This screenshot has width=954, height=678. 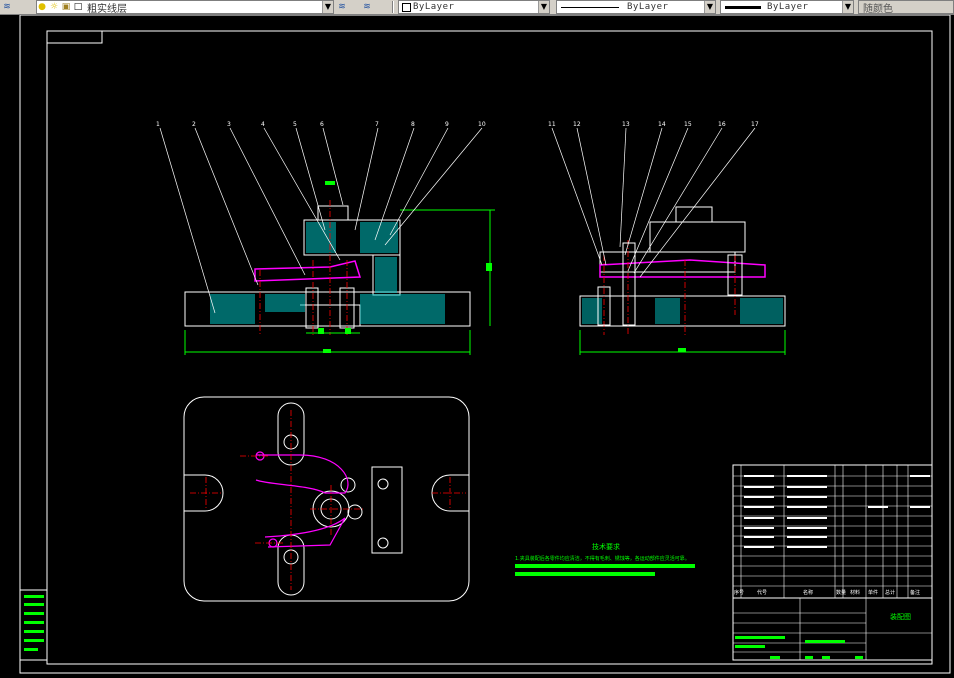 What do you see at coordinates (447, 124) in the screenshot?
I see `balloon-label: 9` at bounding box center [447, 124].